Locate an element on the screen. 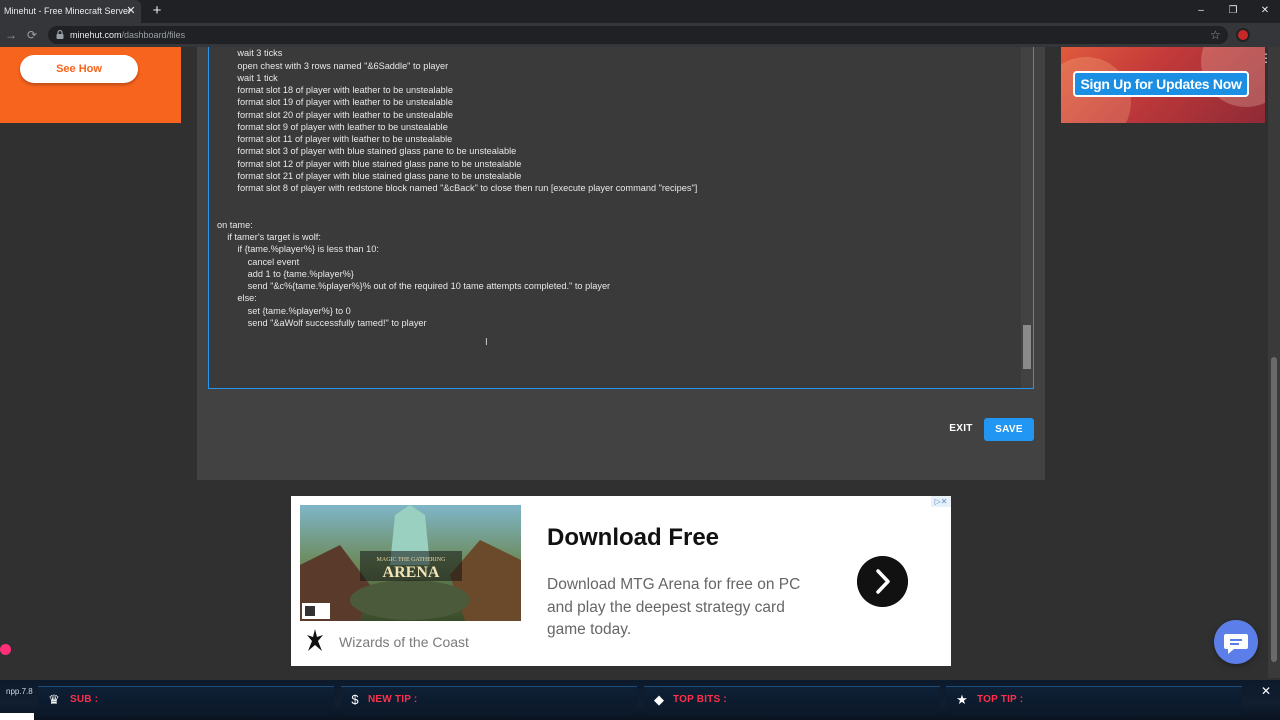  ad-brand-name: Wizards of the Coast is located at coordinates (404, 642).